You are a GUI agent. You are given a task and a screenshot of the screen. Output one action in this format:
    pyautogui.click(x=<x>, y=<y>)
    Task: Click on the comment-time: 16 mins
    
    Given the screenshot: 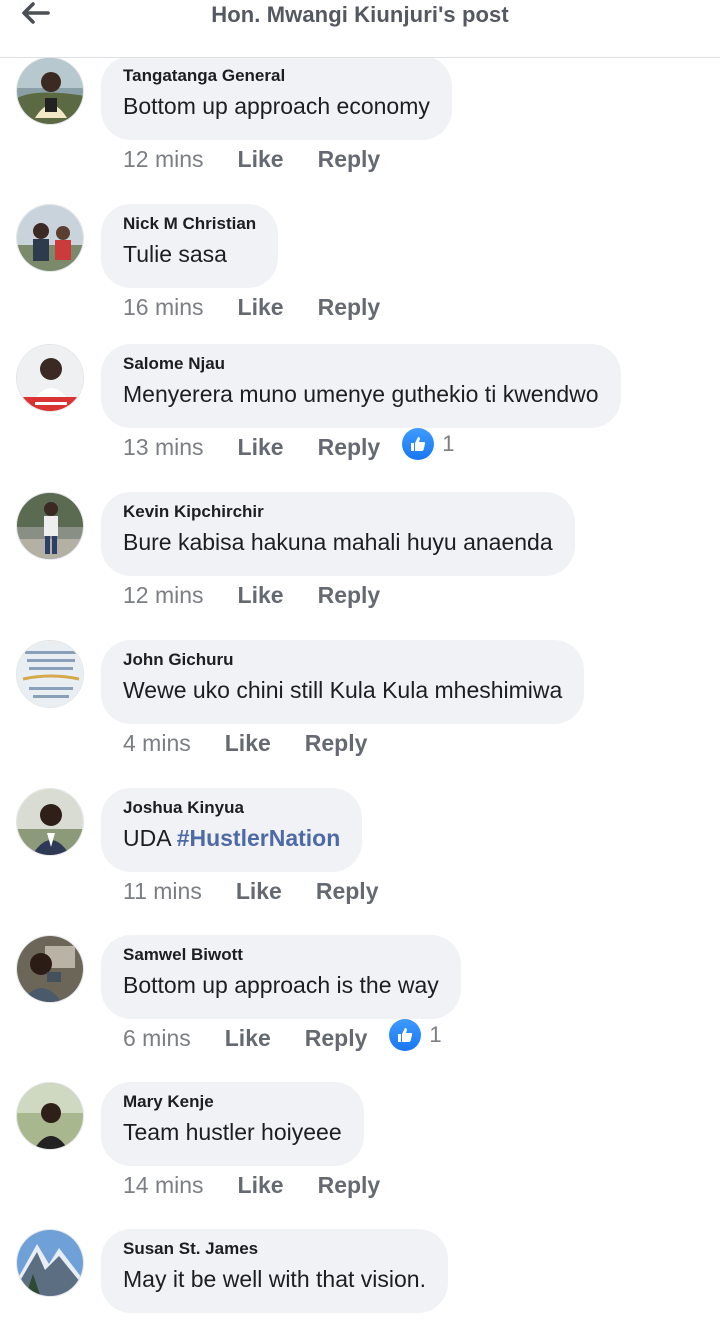 What is the action you would take?
    pyautogui.click(x=163, y=306)
    